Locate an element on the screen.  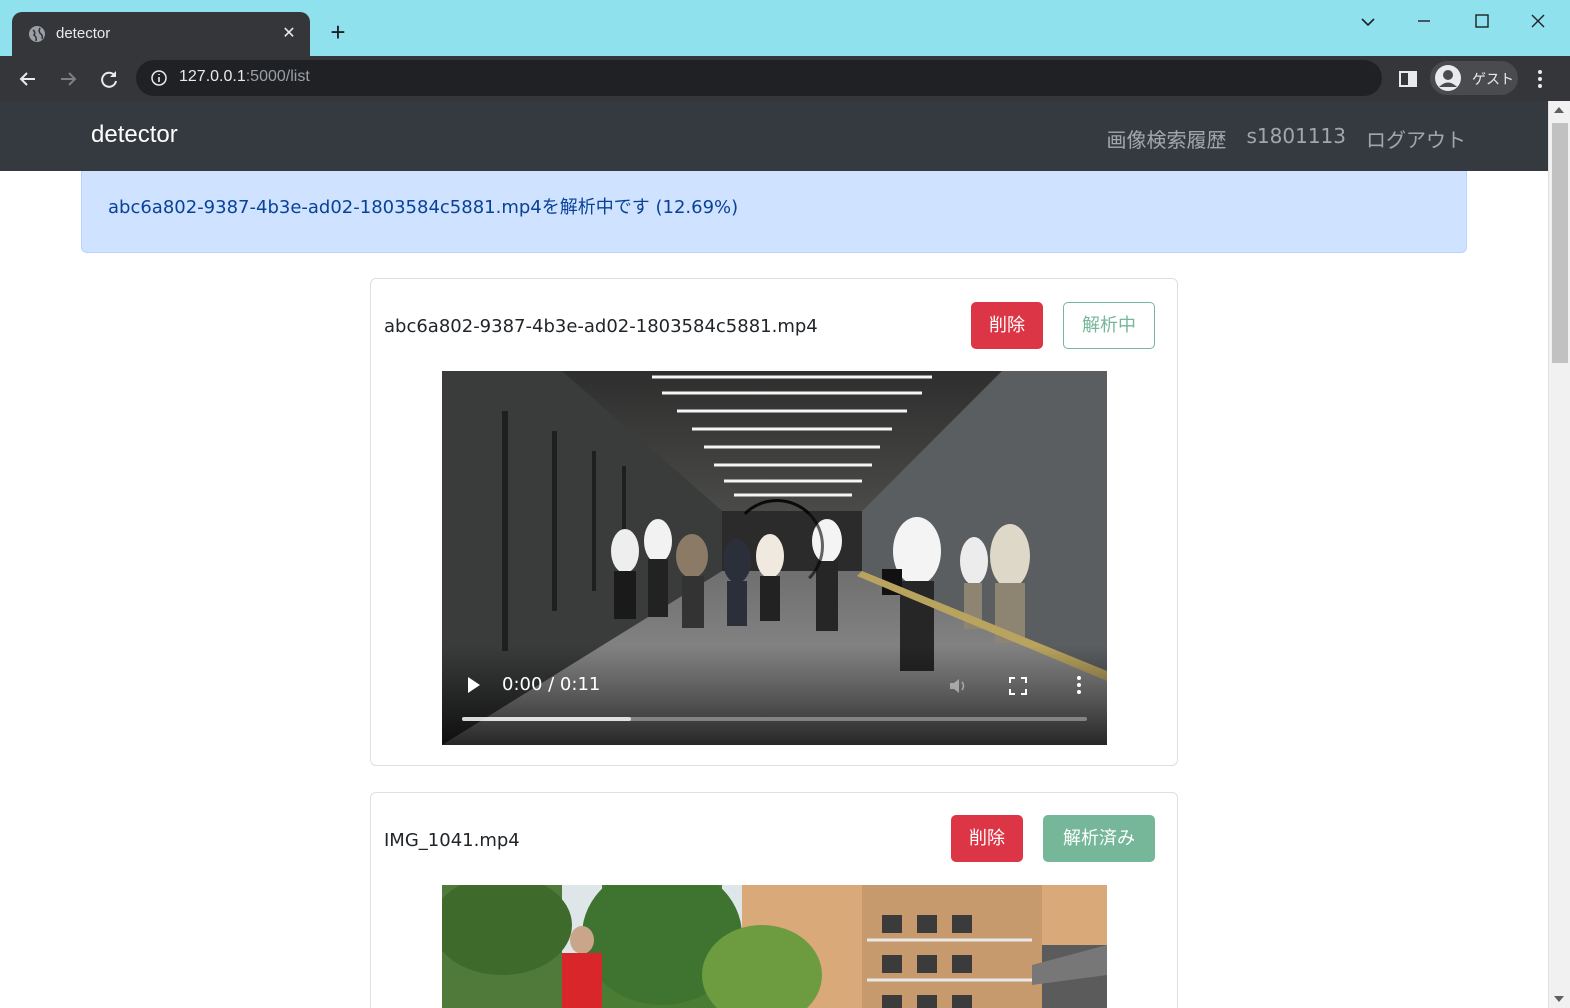
loading-spinner is located at coordinates (777, 546).